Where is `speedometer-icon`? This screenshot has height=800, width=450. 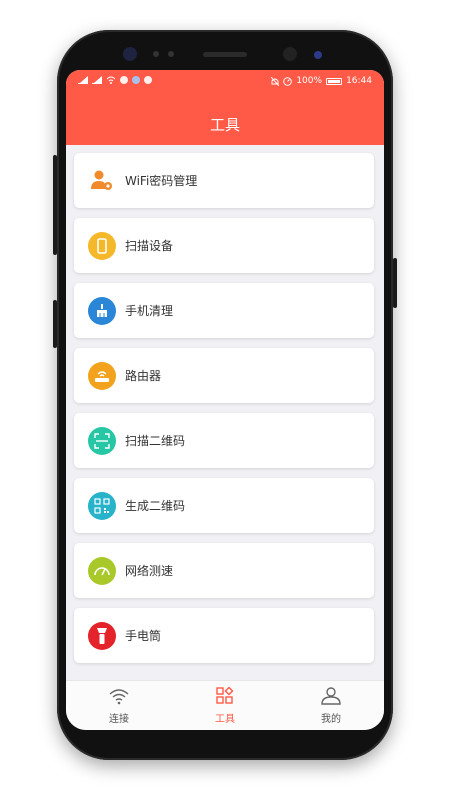 speedometer-icon is located at coordinates (102, 570).